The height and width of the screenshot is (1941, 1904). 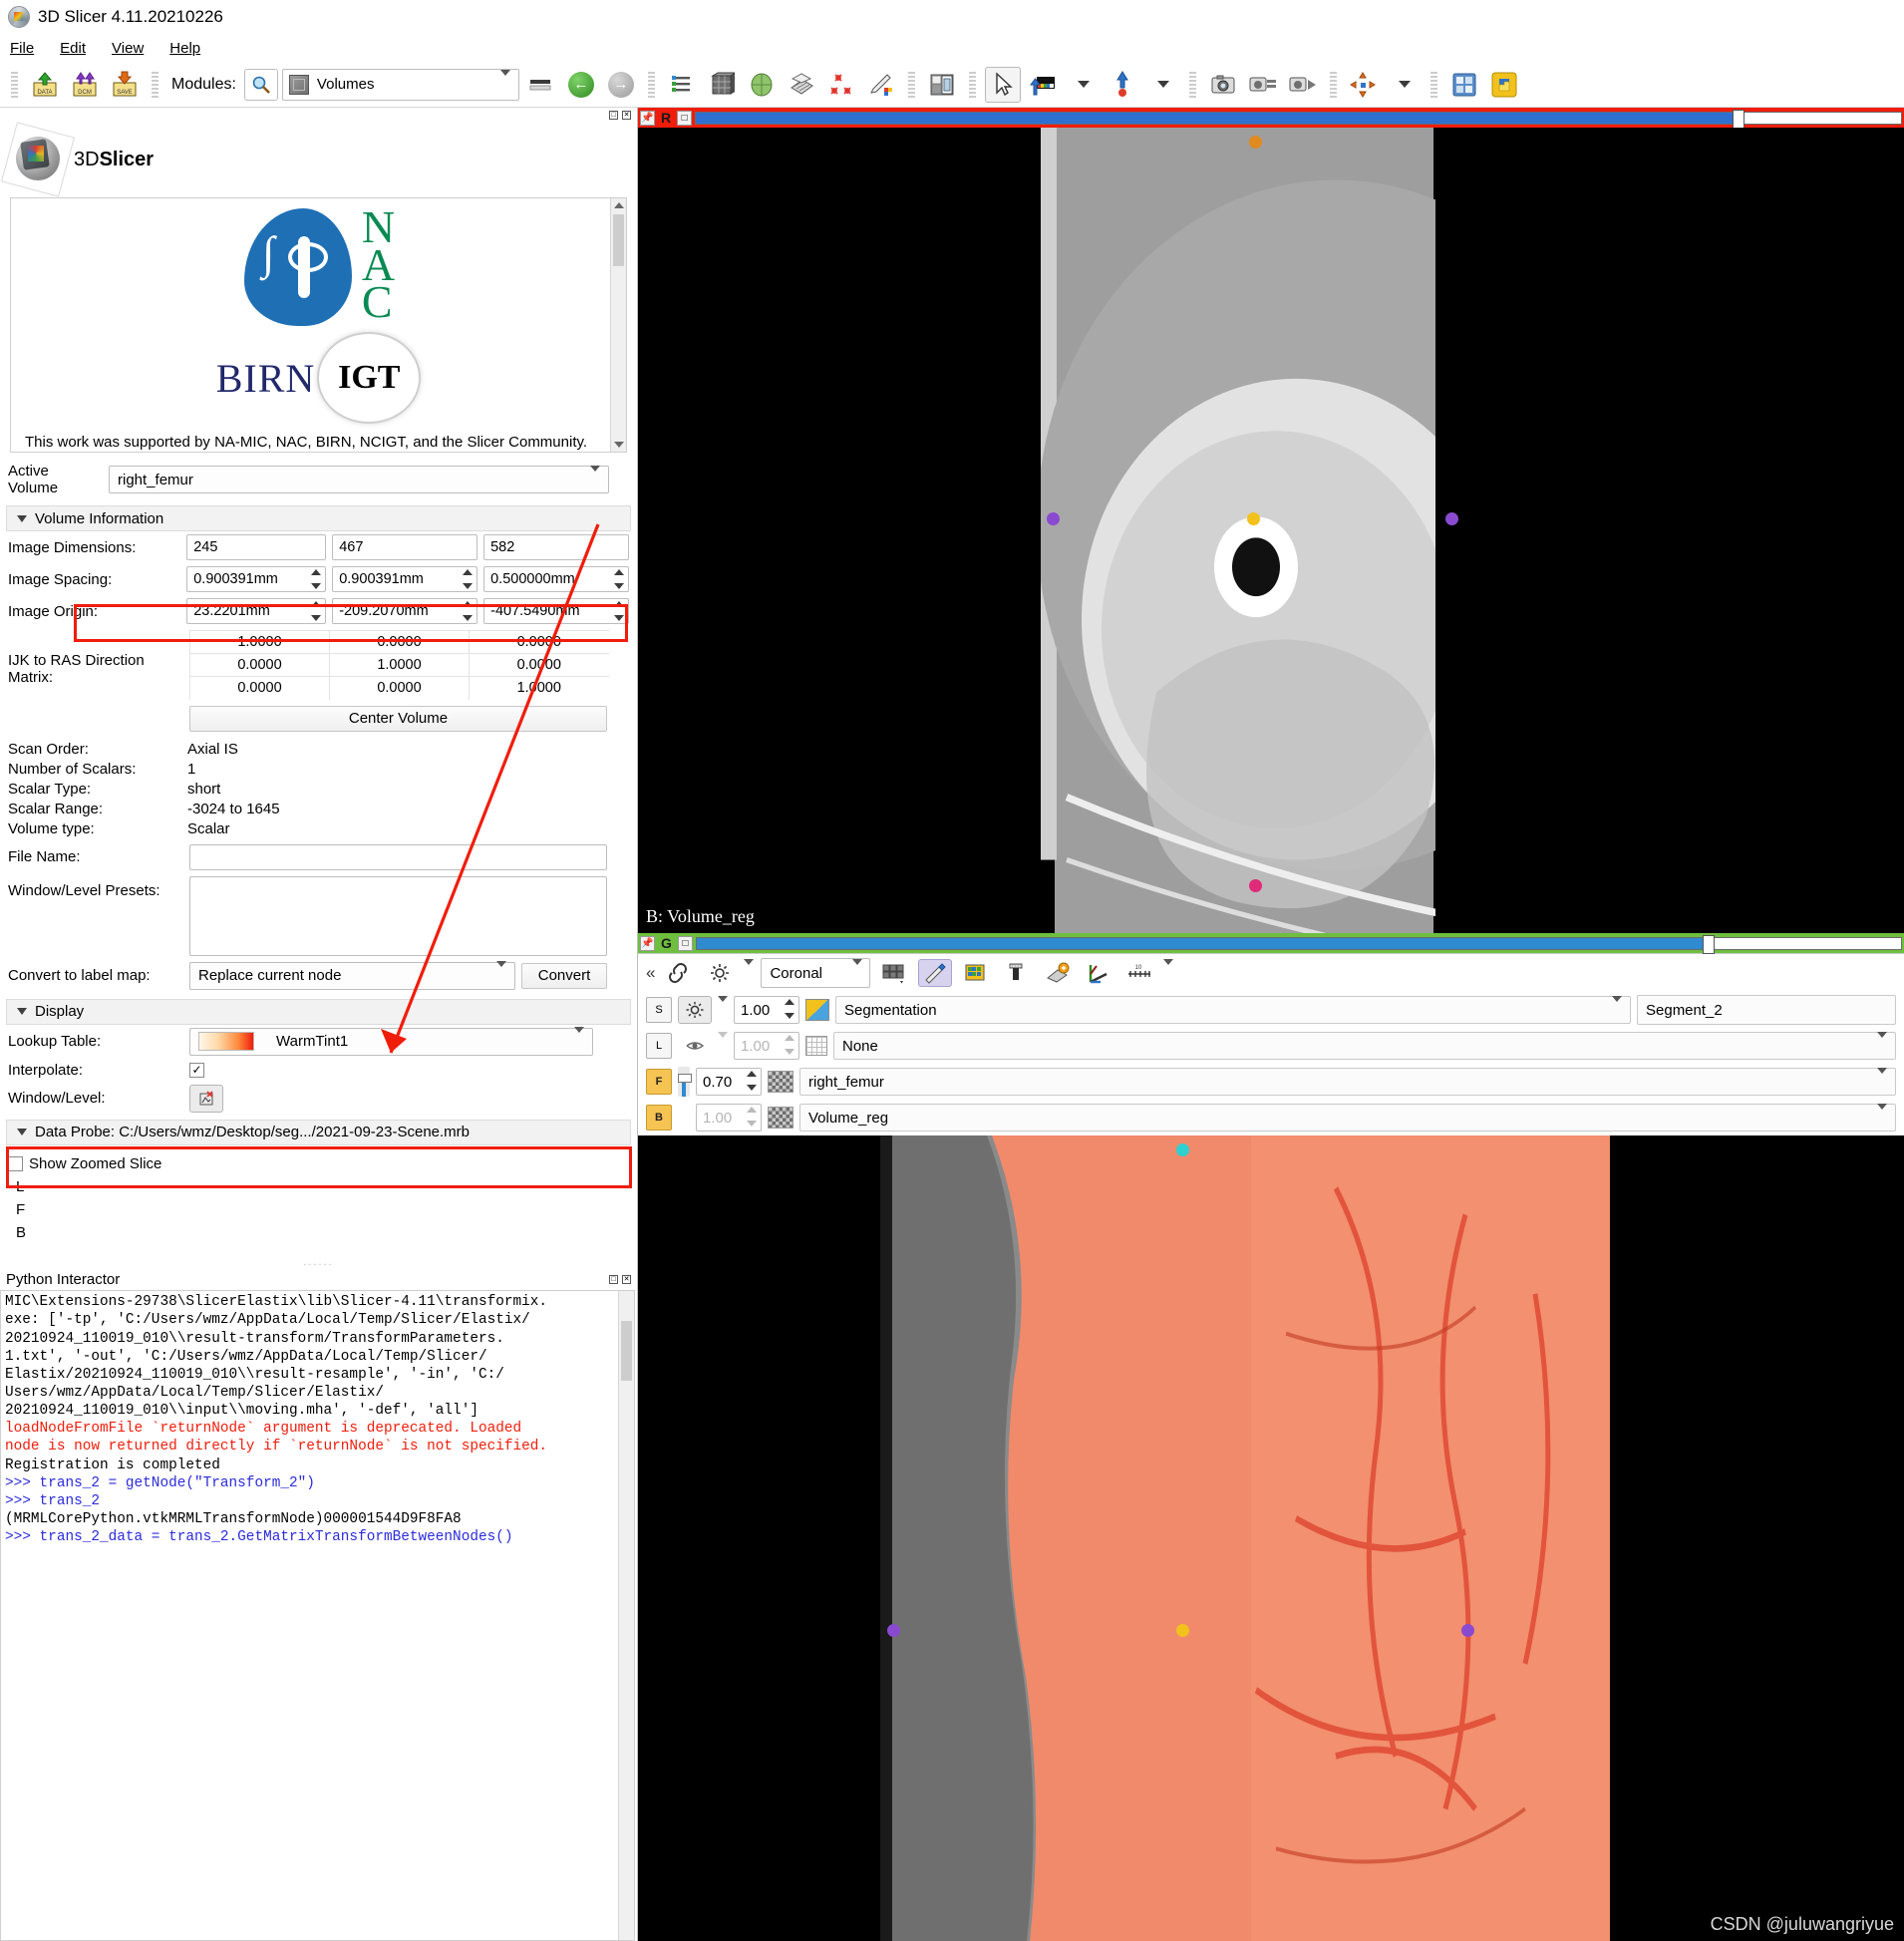 What do you see at coordinates (816, 973) in the screenshot?
I see `slice-orientation-selector: Coronal` at bounding box center [816, 973].